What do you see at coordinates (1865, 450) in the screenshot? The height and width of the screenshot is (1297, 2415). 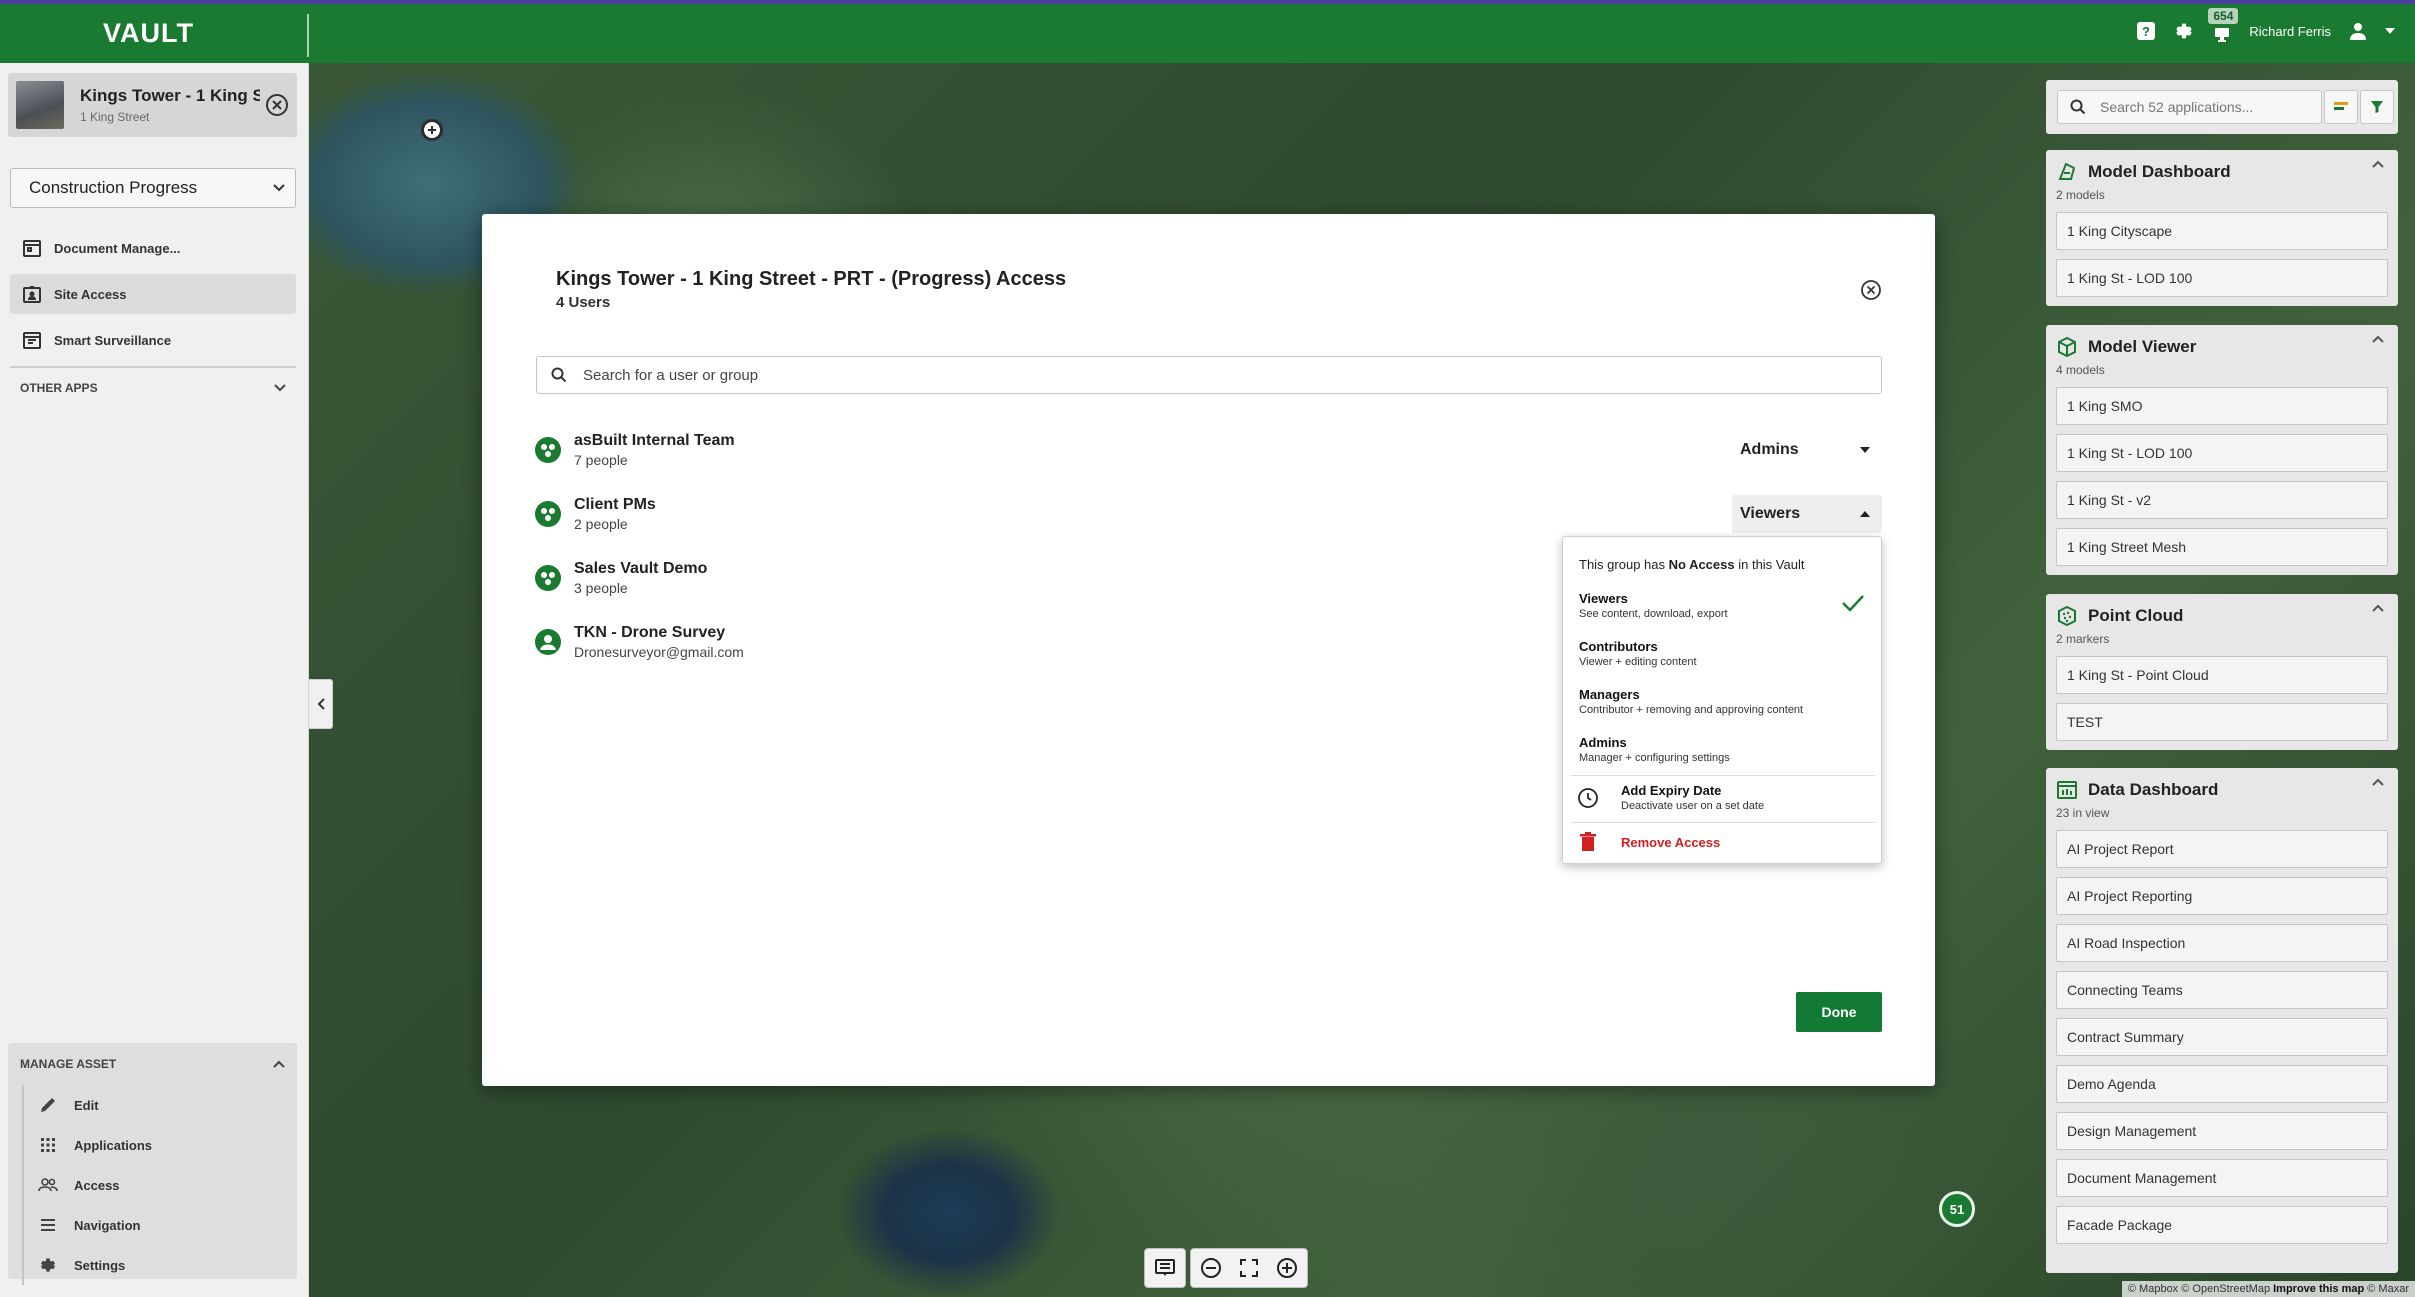 I see `caret-down-icon` at bounding box center [1865, 450].